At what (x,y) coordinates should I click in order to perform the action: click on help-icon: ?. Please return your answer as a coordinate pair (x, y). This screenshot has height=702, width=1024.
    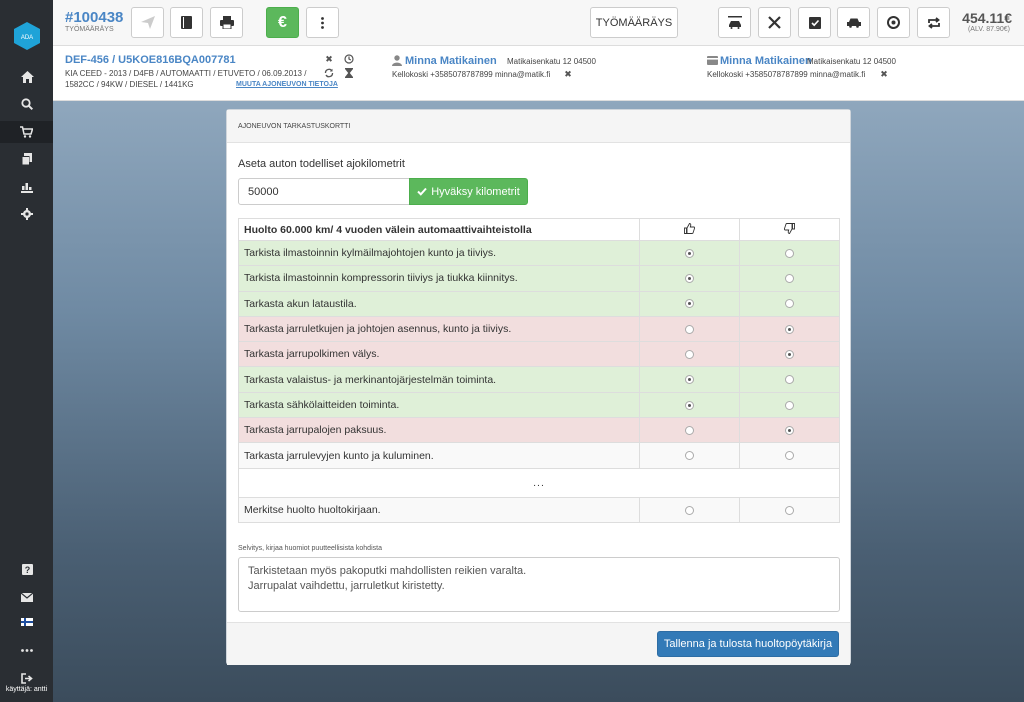
    Looking at the image, I should click on (27, 569).